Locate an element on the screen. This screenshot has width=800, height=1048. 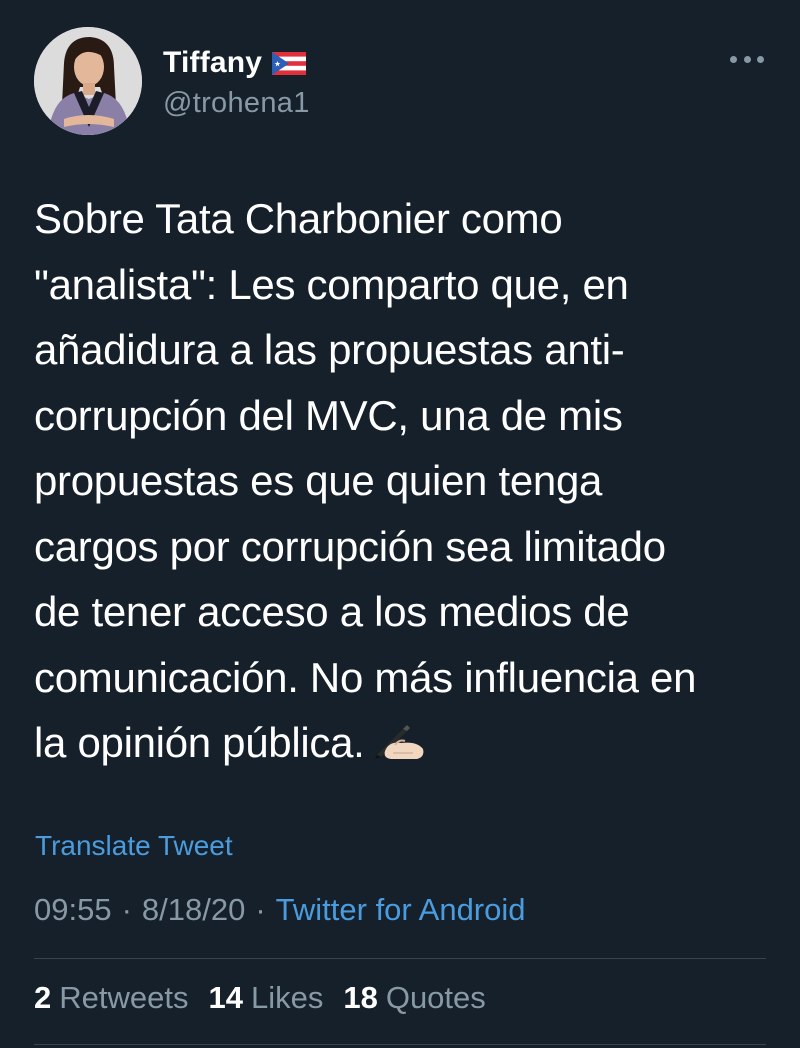
quotes-stat: 18 Quotes is located at coordinates (414, 998).